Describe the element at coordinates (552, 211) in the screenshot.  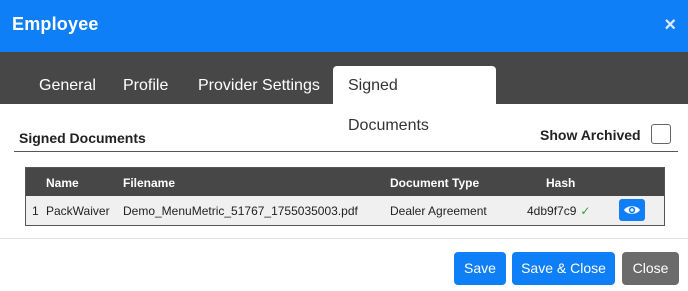
I see `row-hash-value: 4db9f7c9` at that location.